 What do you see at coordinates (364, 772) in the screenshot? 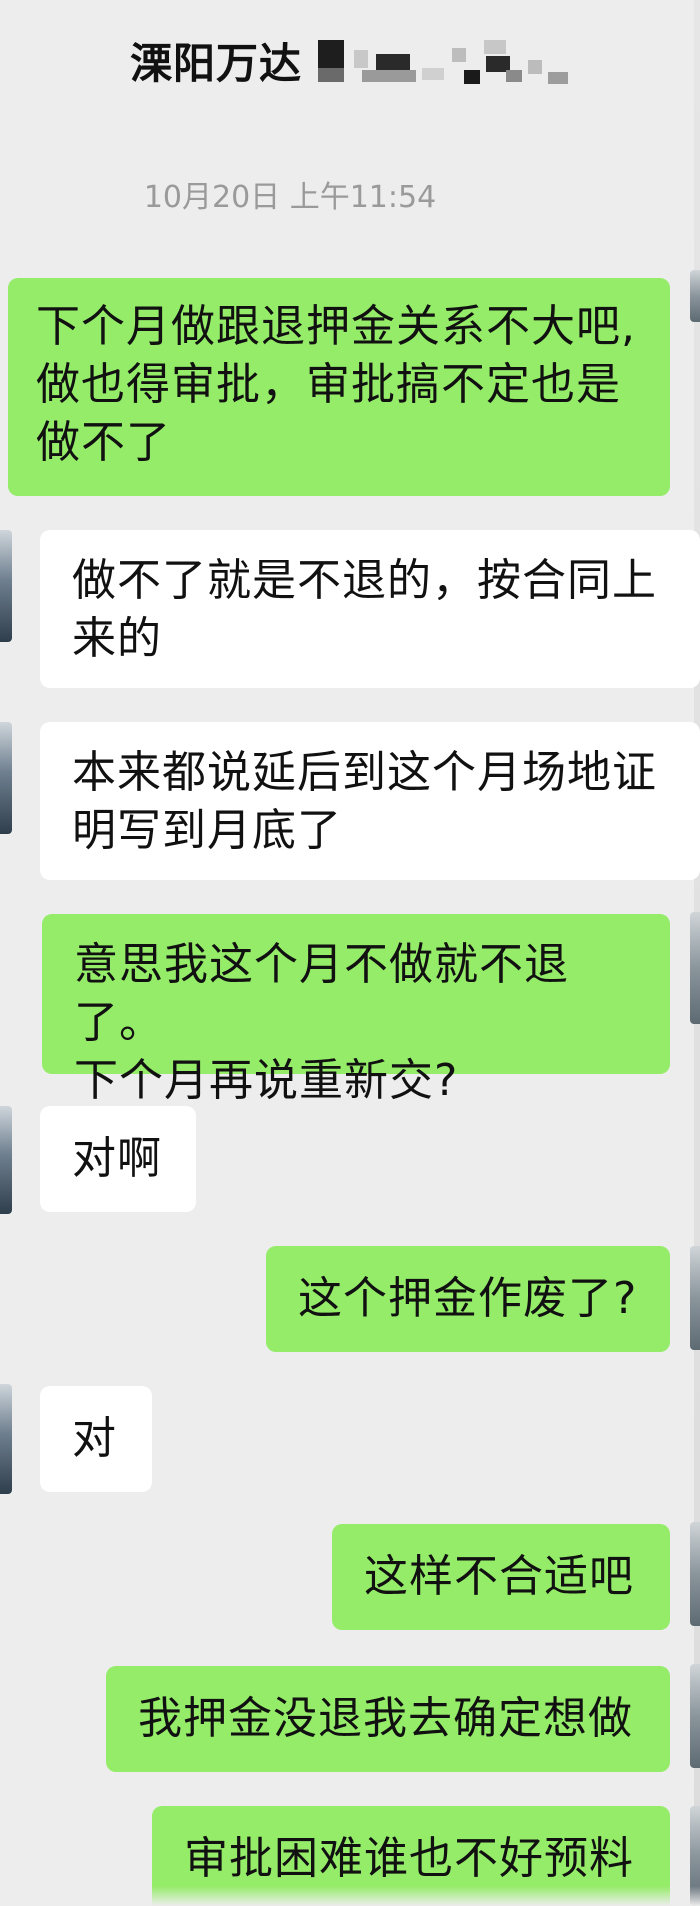
I see `message-line: 本来都说延后到这个月场地证` at bounding box center [364, 772].